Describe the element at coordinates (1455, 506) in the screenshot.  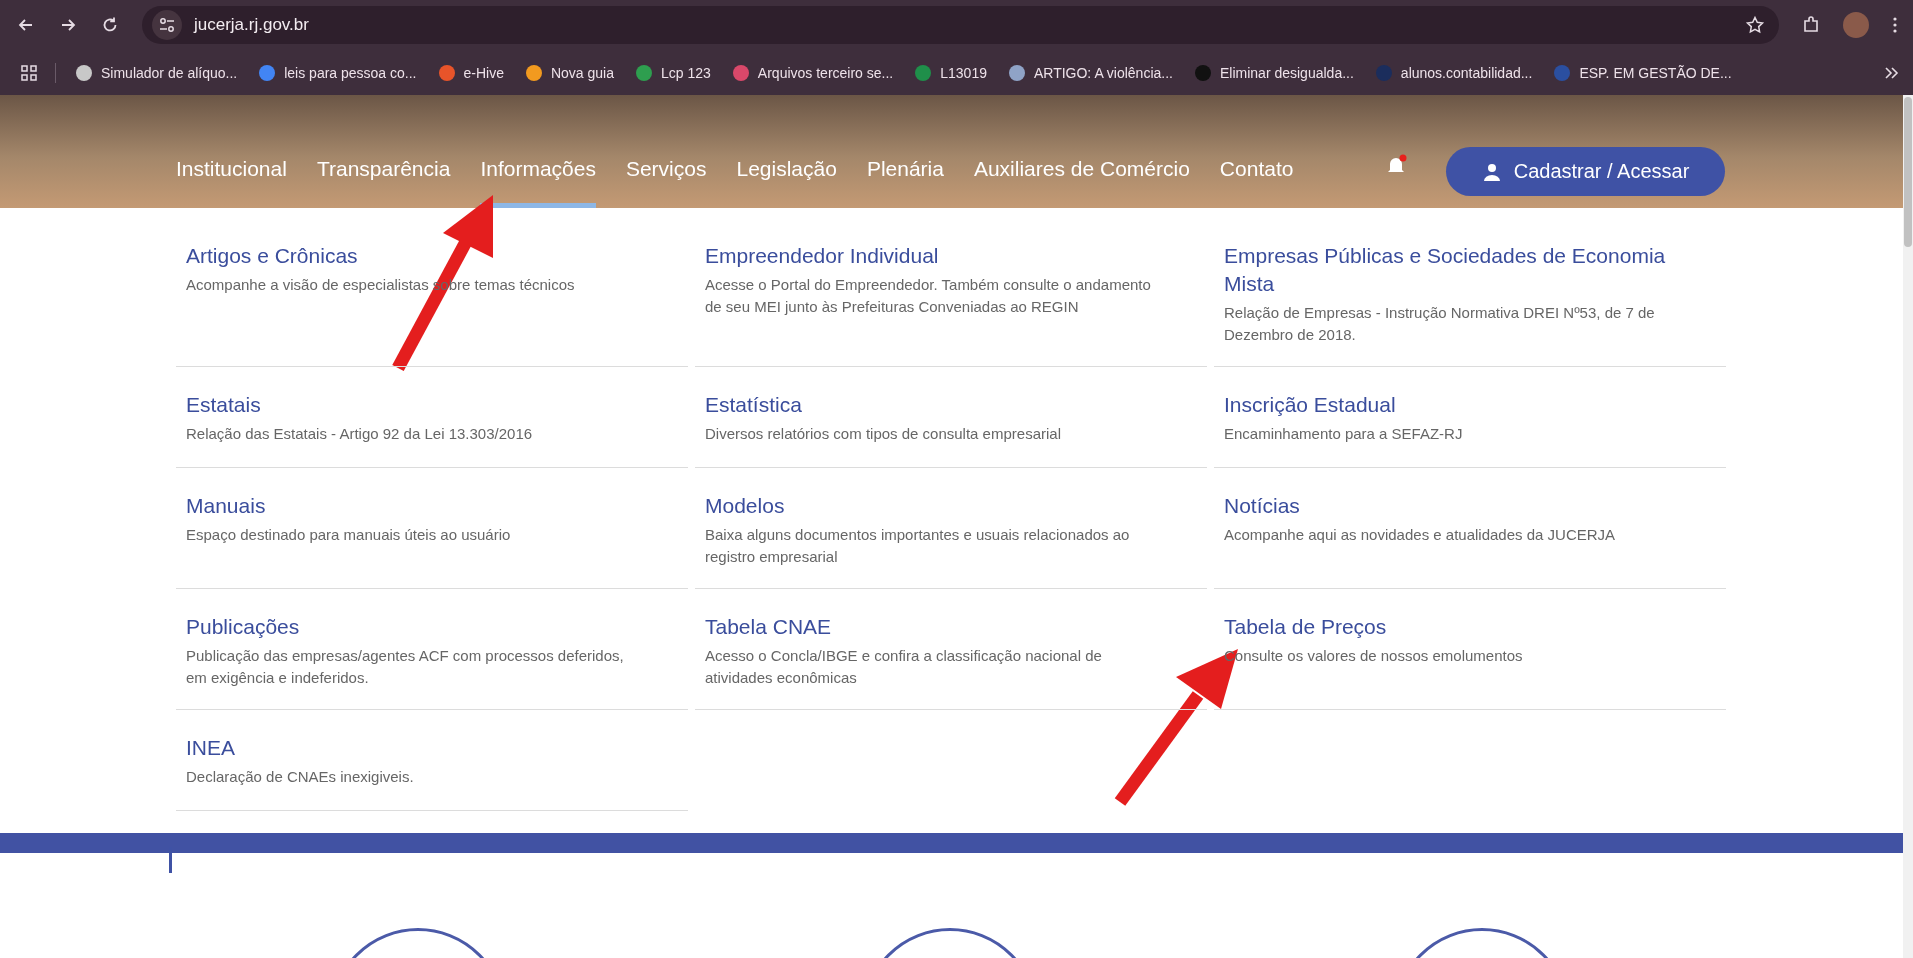
I see `menu-title: Notícias` at that location.